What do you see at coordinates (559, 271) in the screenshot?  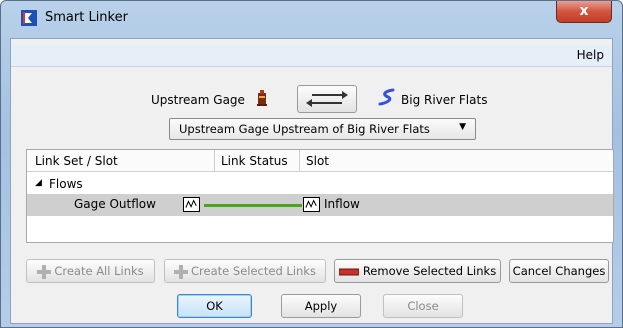 I see `cancel-changes-button: Cancel Changes` at bounding box center [559, 271].